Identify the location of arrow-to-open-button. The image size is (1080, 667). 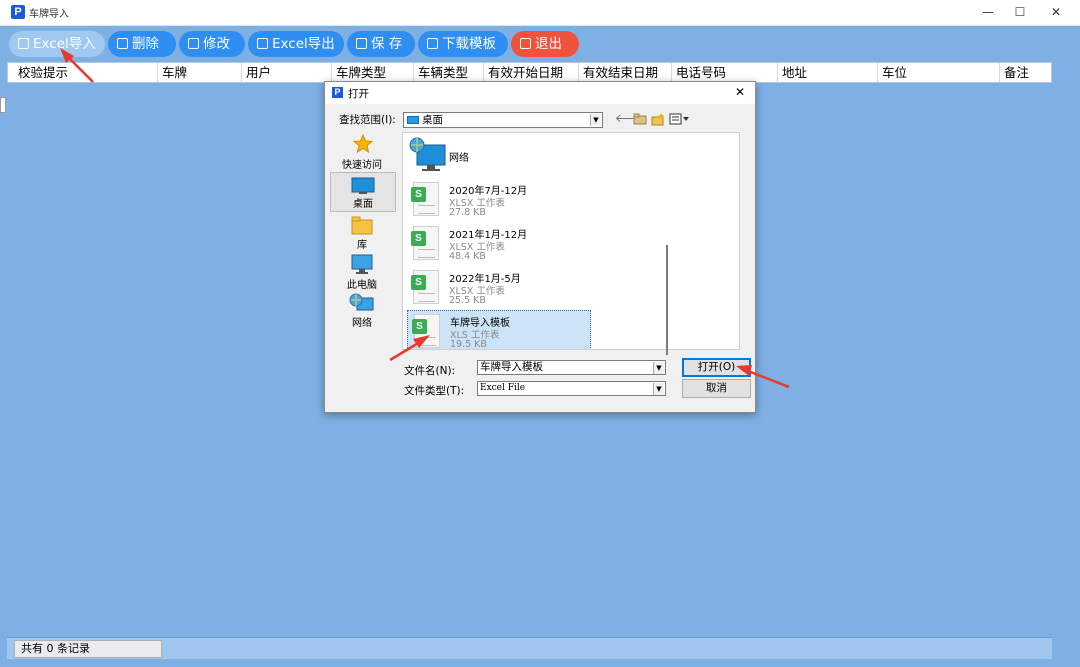
(763, 377).